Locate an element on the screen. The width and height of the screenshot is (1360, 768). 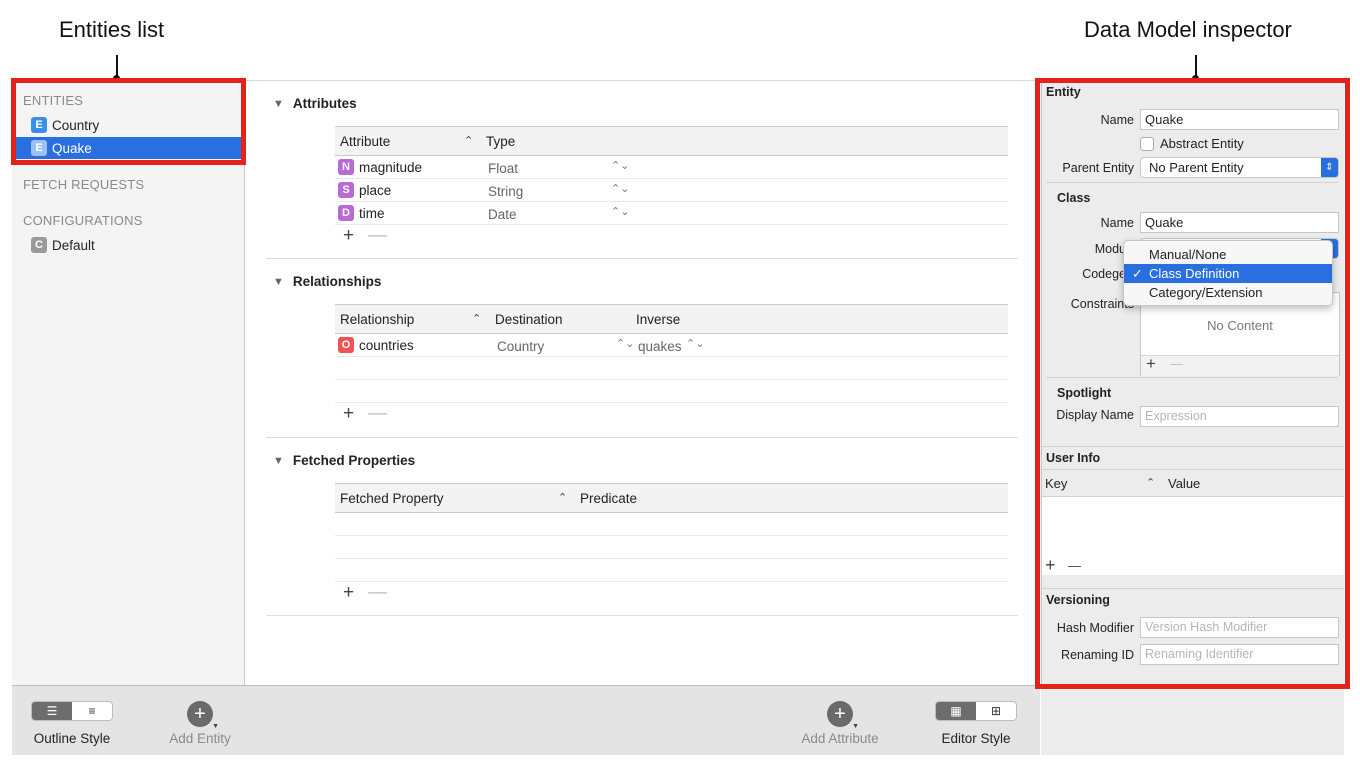
inspector-callout-line is located at coordinates (1196, 66).